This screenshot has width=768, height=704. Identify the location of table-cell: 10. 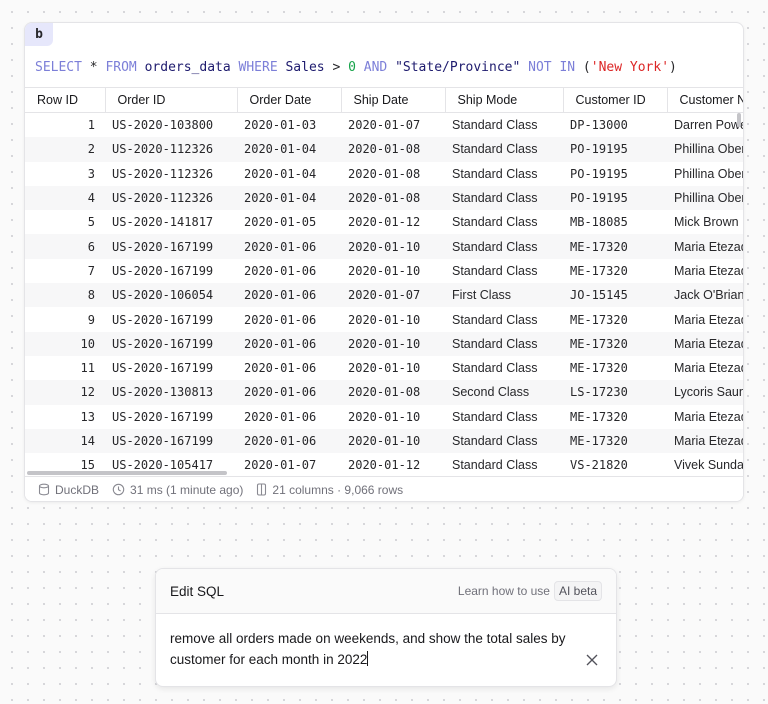
(65, 343).